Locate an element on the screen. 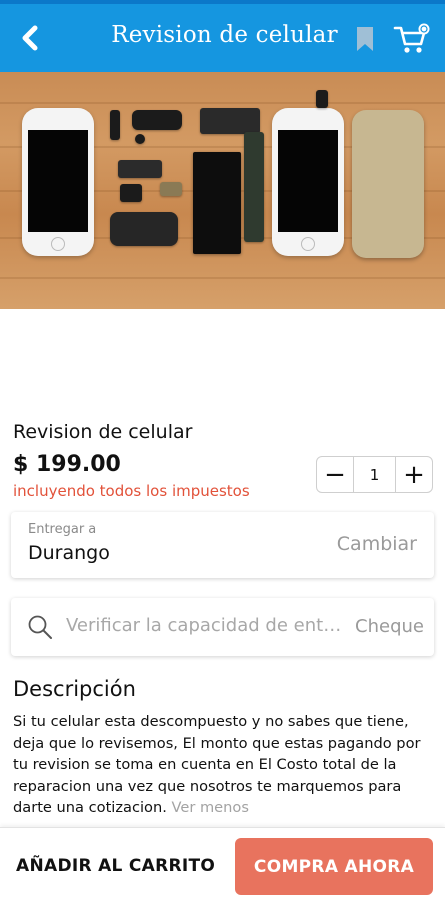  cart-icon is located at coordinates (411, 38).